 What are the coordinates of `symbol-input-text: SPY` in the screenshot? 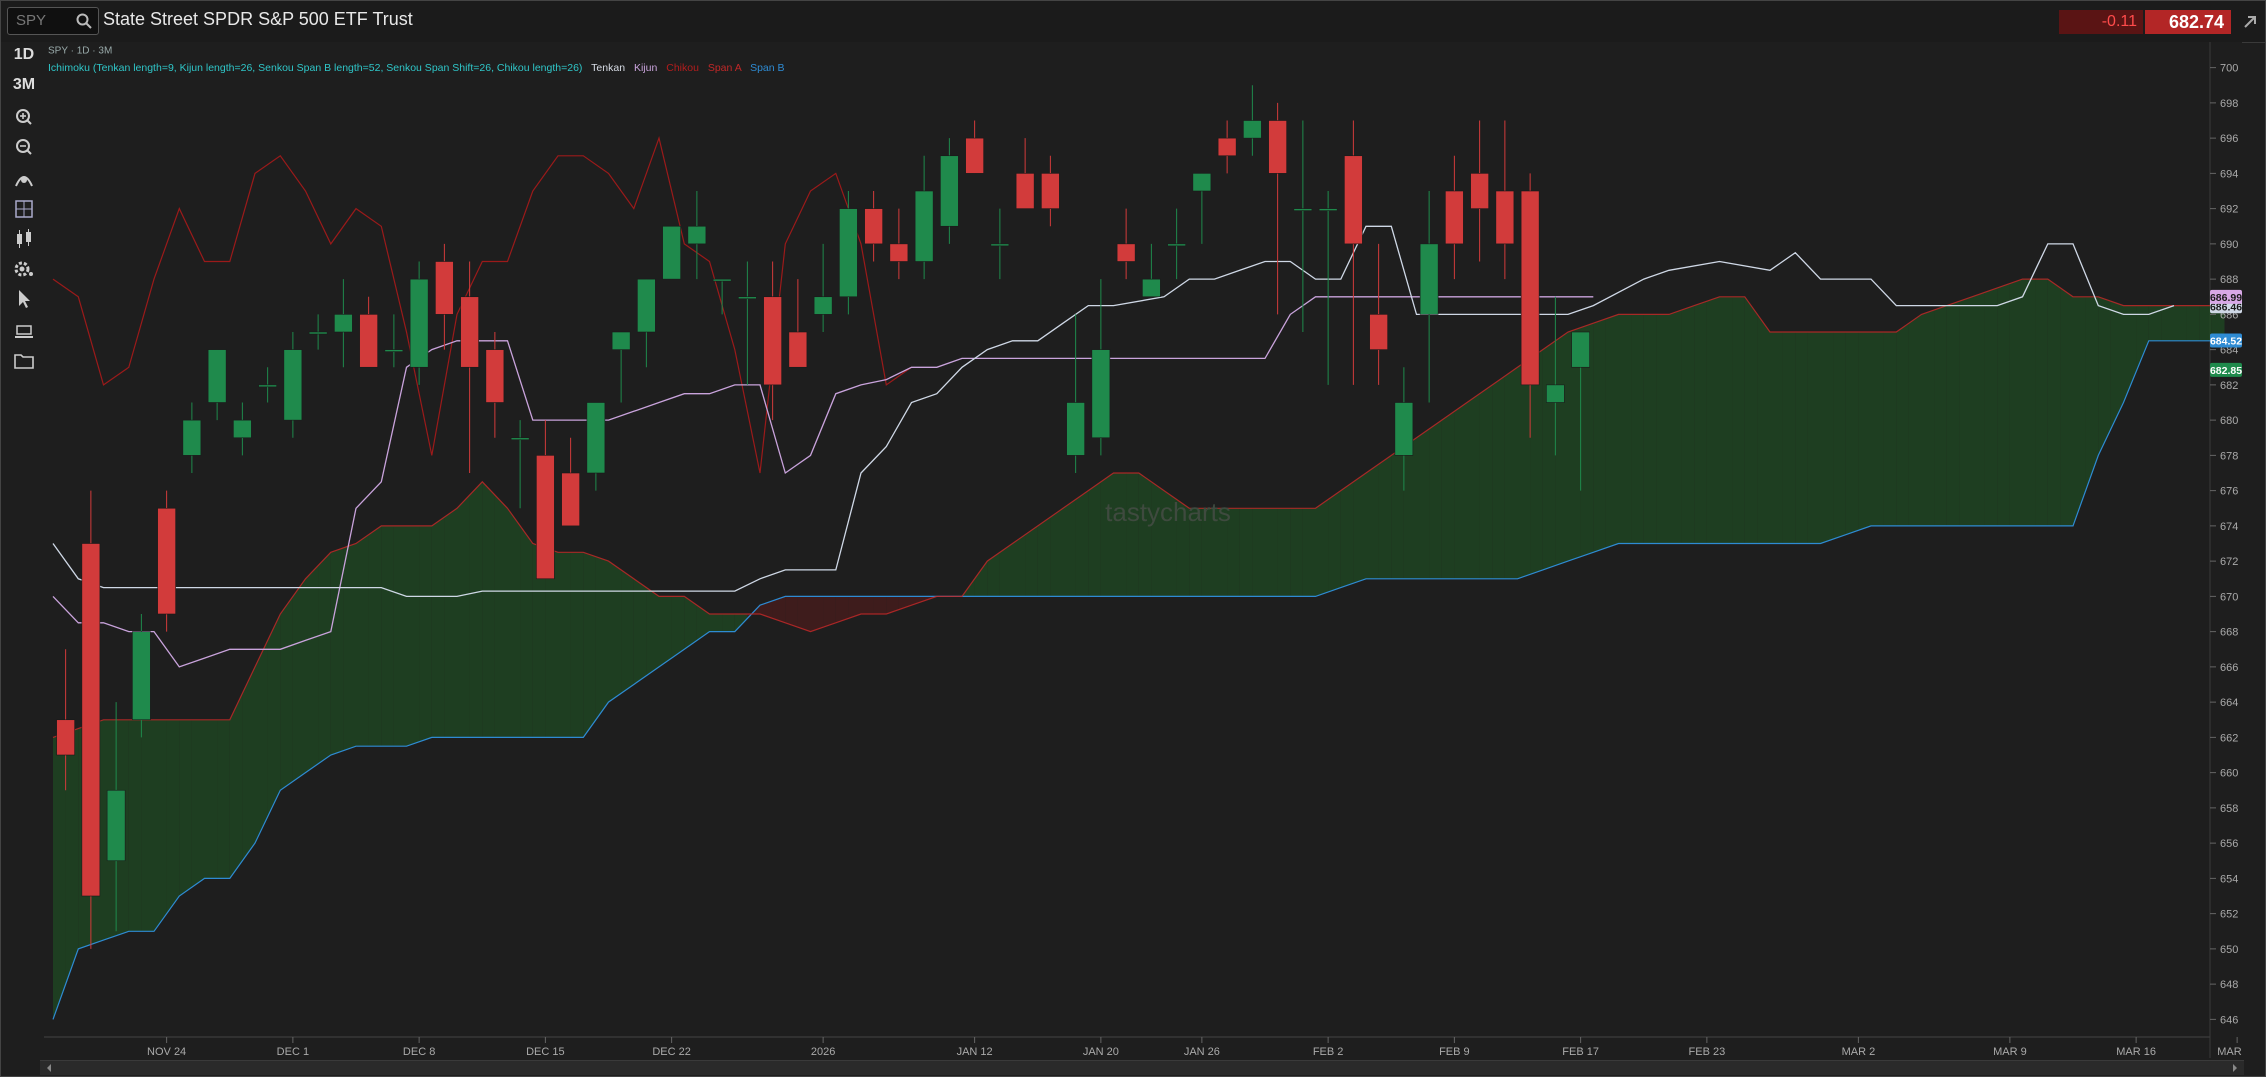 It's located at (31, 20).